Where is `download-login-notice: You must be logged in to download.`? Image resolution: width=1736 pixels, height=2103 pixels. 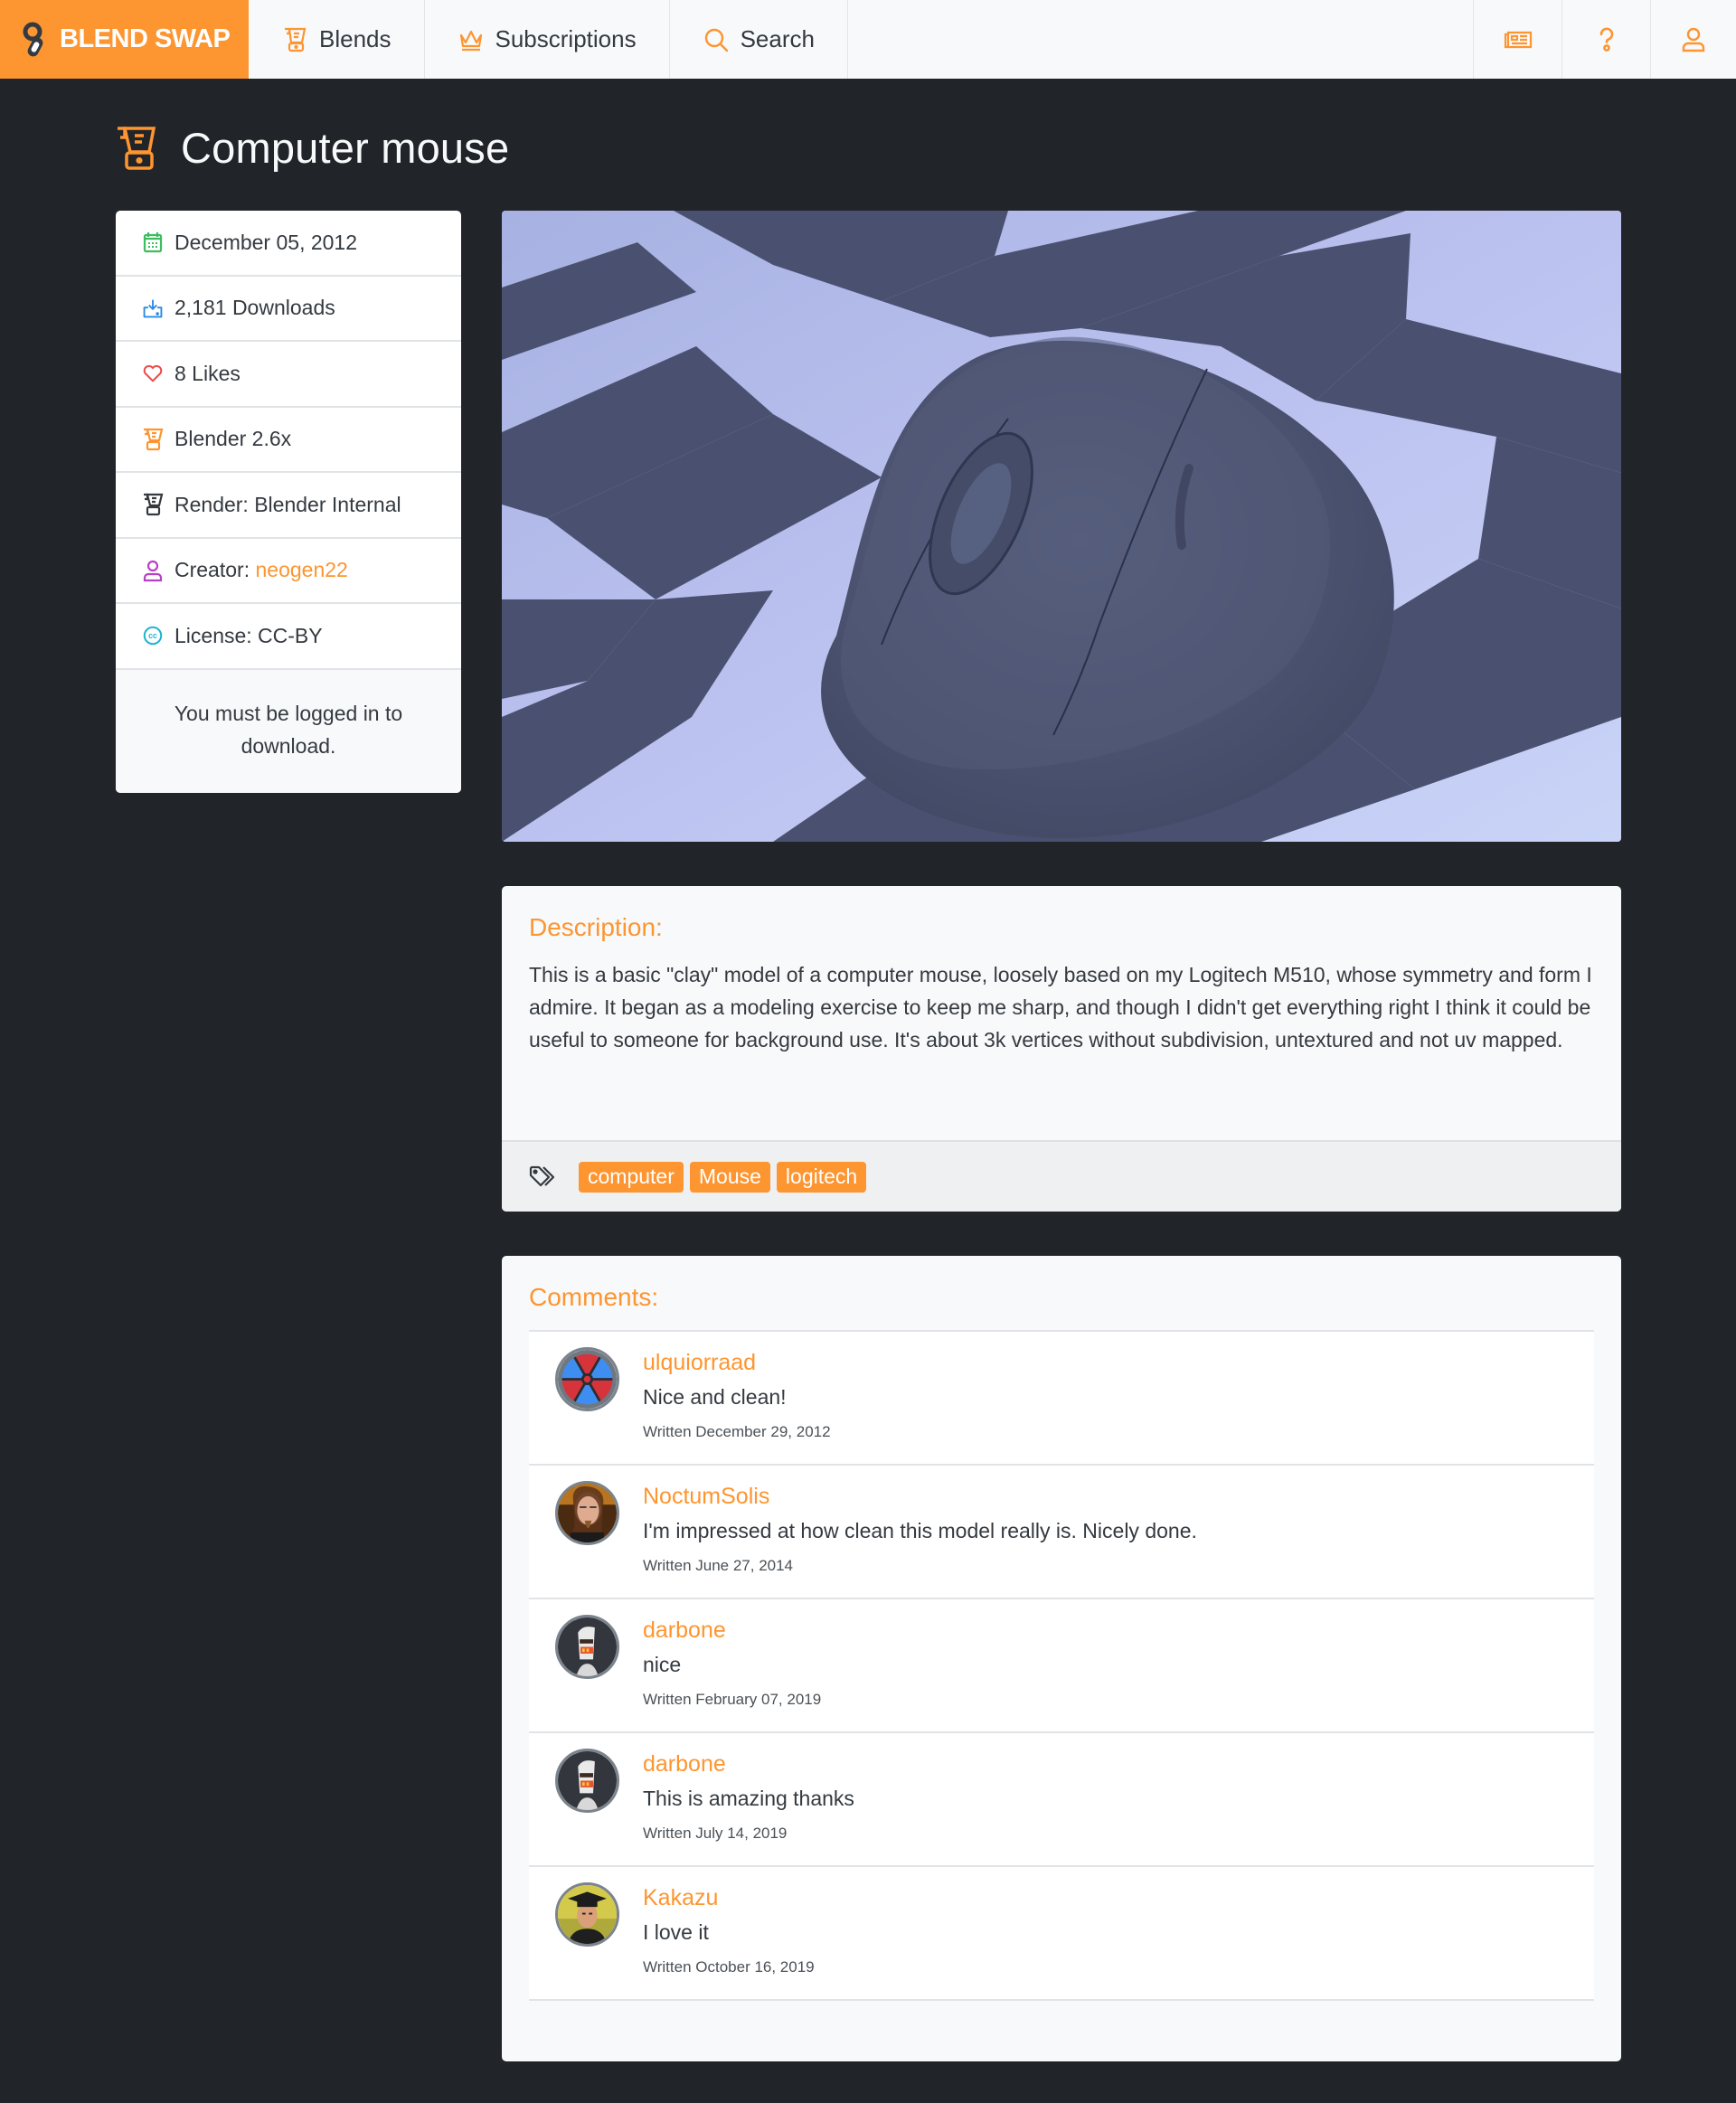 download-login-notice: You must be logged in to download. is located at coordinates (288, 731).